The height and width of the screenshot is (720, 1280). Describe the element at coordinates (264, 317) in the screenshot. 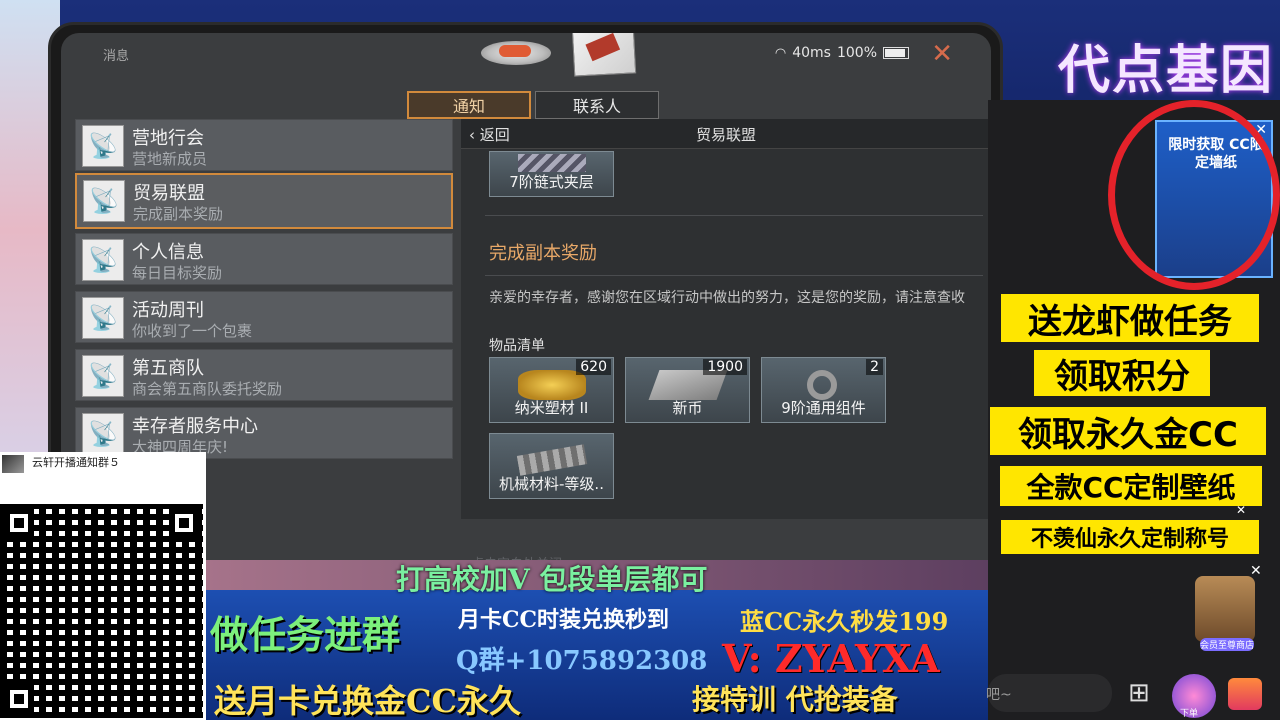

I see `message-item: 📡 活动周刊 你收到了一个包裹` at that location.